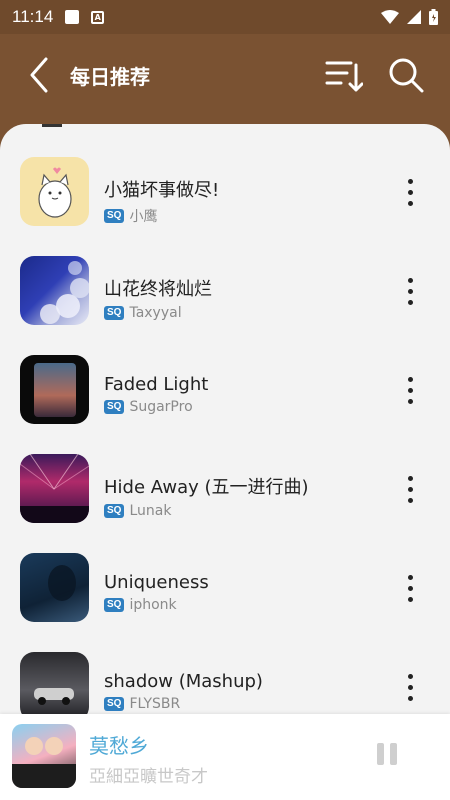  I want to click on status-bar: 11:14 A, so click(225, 17).